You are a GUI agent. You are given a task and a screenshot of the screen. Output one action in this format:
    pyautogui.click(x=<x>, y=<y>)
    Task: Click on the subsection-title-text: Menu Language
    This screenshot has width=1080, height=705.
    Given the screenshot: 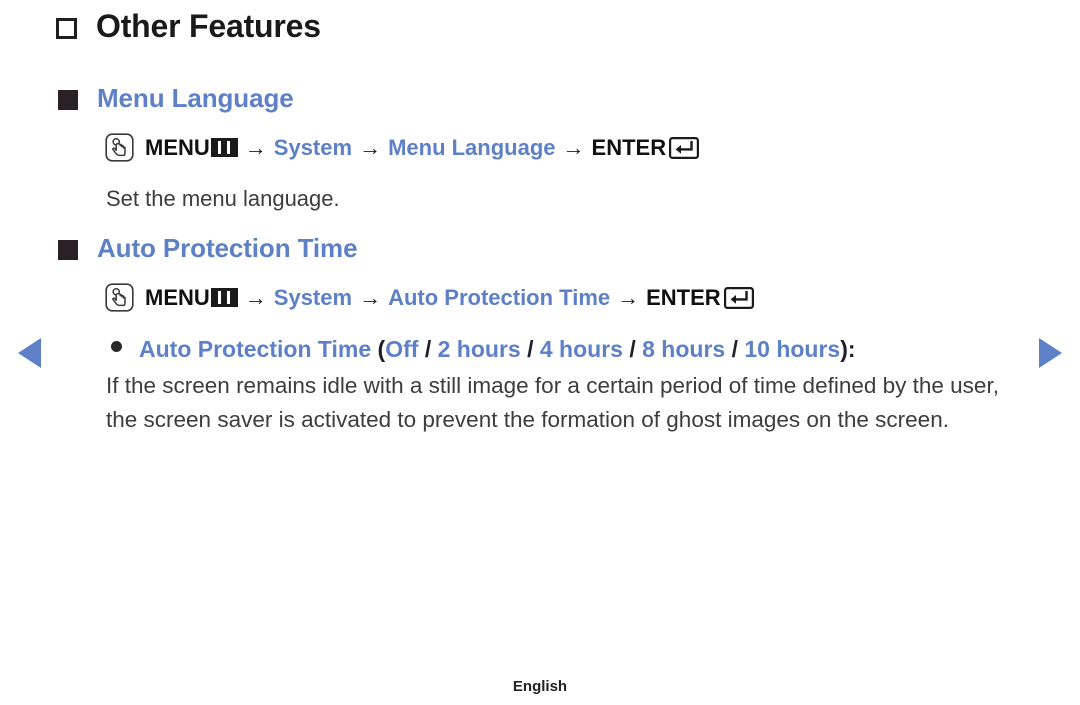 What is the action you would take?
    pyautogui.click(x=195, y=98)
    